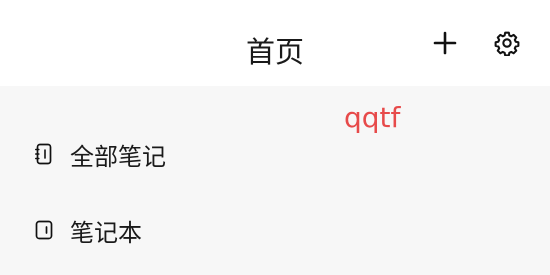 The height and width of the screenshot is (275, 550). What do you see at coordinates (44, 230) in the screenshot?
I see `notebook-icon` at bounding box center [44, 230].